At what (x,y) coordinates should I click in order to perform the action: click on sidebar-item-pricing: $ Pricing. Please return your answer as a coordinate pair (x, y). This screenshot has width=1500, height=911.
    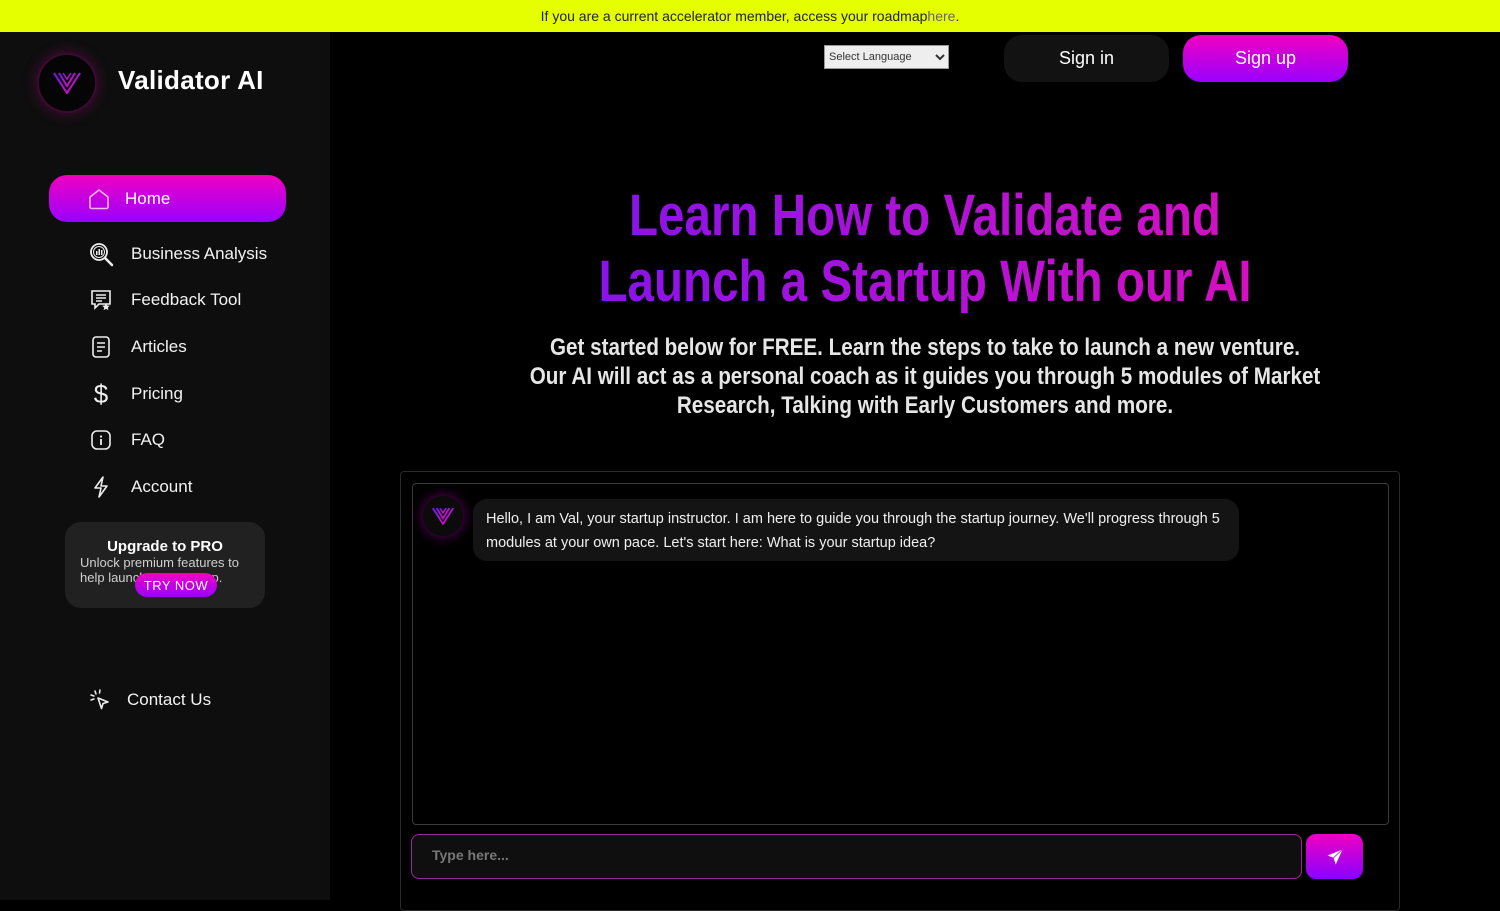
    Looking at the image, I should click on (135, 394).